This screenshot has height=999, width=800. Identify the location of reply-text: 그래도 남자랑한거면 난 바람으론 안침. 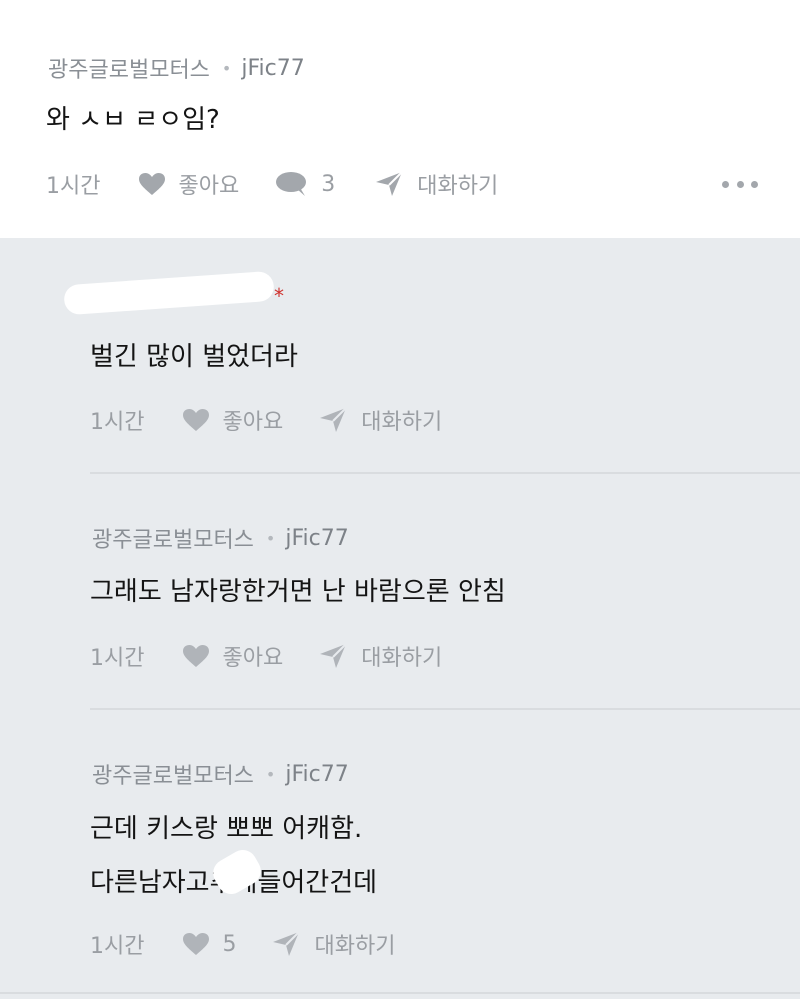
(298, 592).